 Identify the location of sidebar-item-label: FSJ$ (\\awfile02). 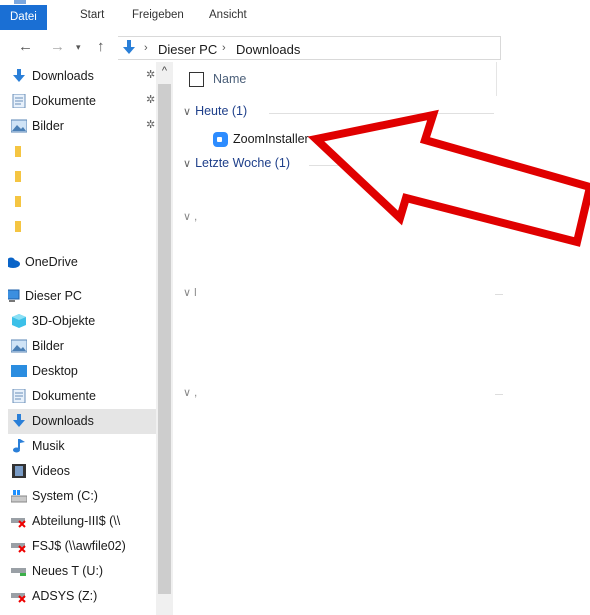
(79, 546).